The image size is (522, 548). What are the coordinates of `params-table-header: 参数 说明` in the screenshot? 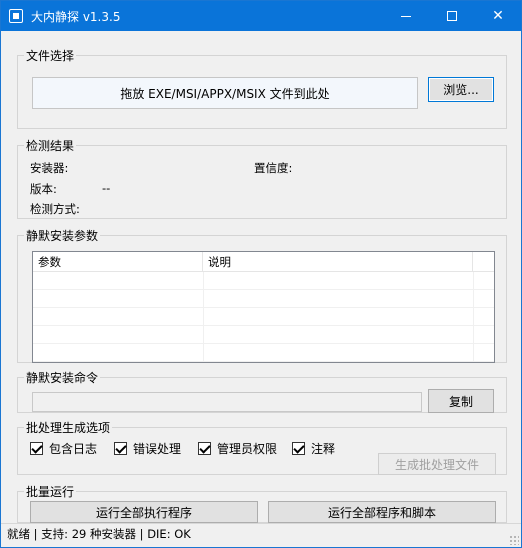 It's located at (263, 262).